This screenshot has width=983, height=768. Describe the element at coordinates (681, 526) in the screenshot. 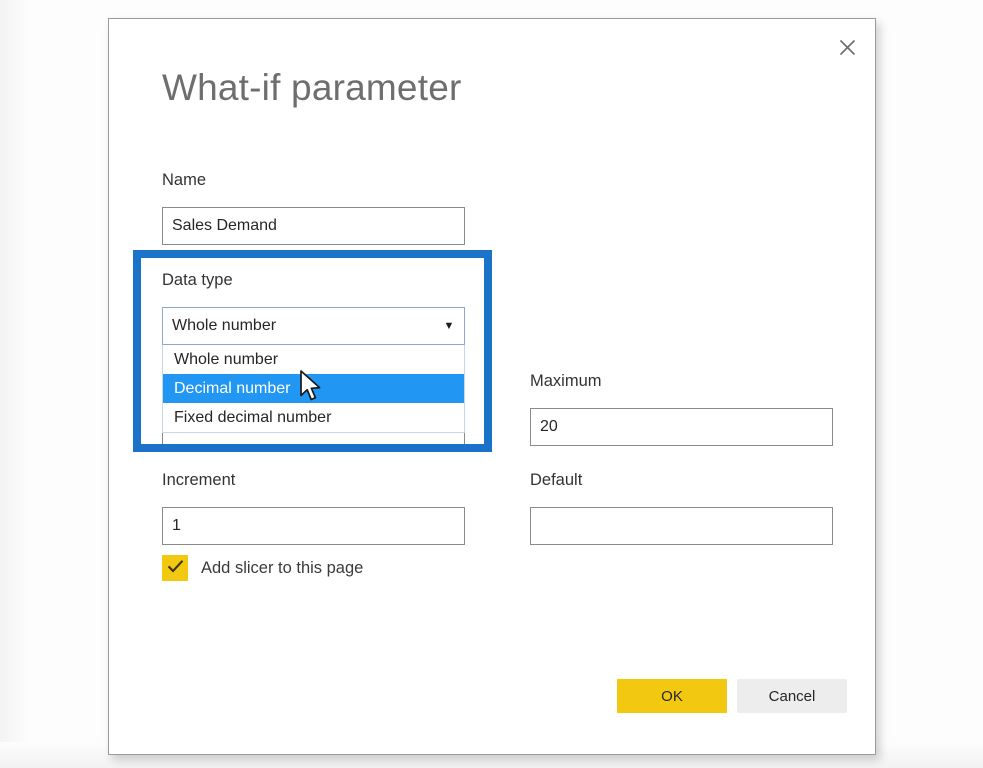

I see `default-input` at that location.